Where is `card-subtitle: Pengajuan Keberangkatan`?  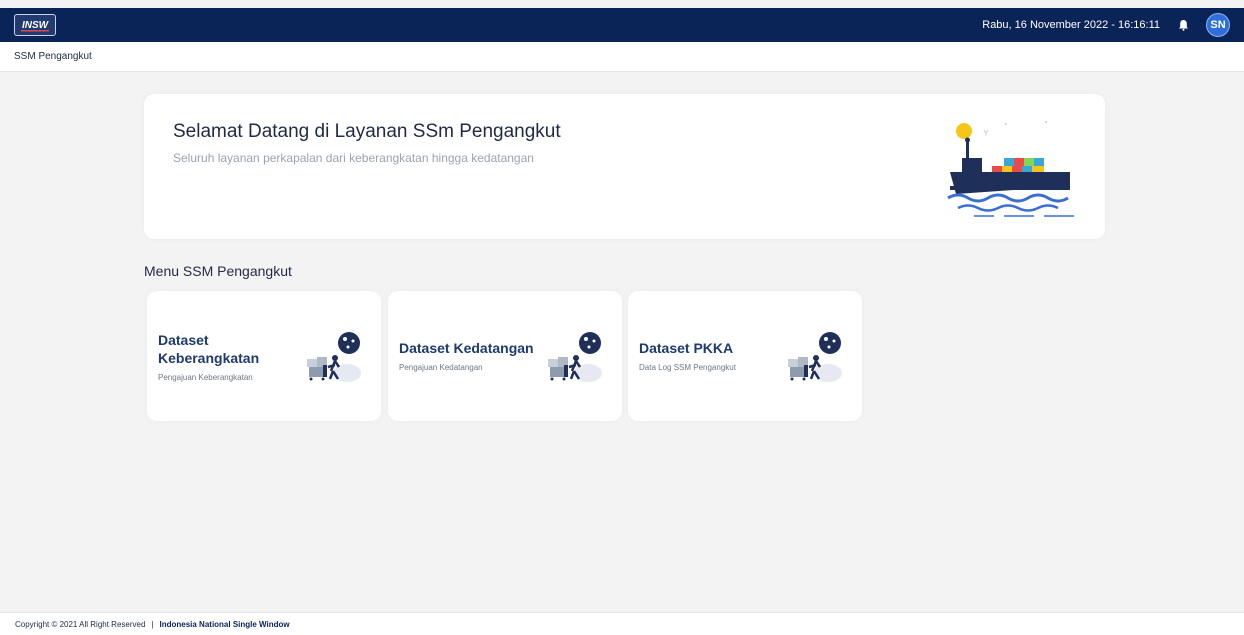 card-subtitle: Pengajuan Keberangkatan is located at coordinates (205, 377).